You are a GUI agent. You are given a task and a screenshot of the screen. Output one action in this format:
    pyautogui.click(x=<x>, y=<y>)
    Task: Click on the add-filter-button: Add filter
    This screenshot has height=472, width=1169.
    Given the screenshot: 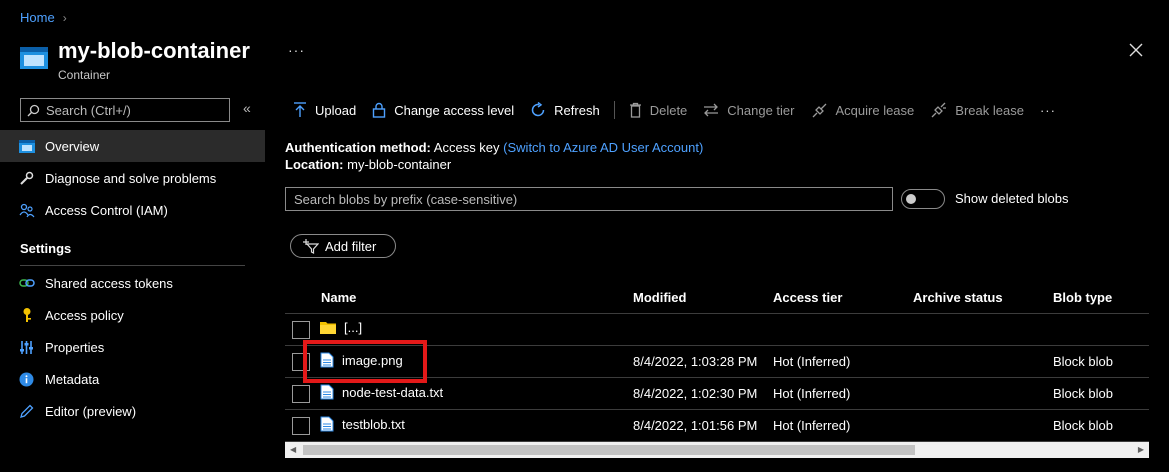 What is the action you would take?
    pyautogui.click(x=343, y=246)
    